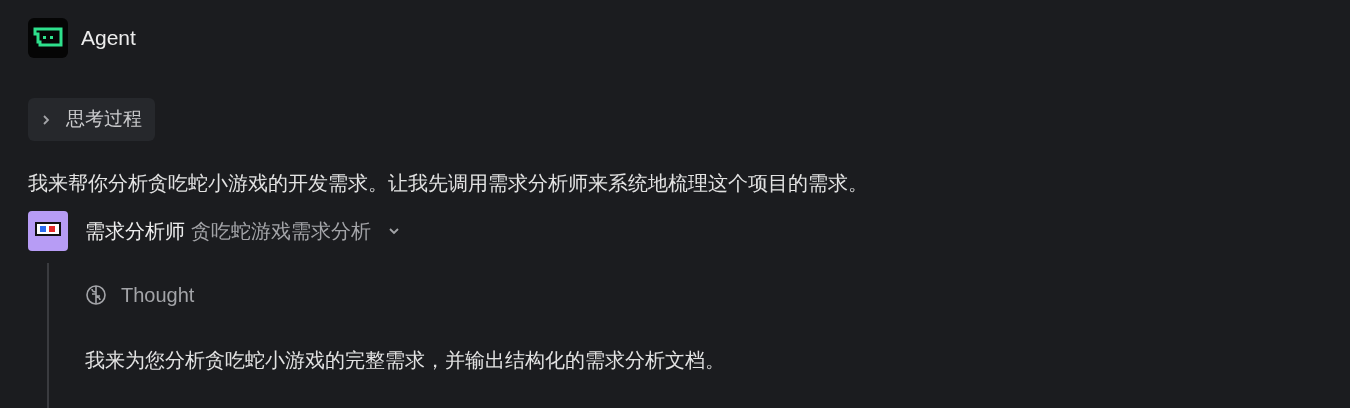  What do you see at coordinates (405, 360) in the screenshot?
I see `subagent-text: 我来为您分析贪吃蛇小游戏的完整需求，并输出结构化的需求分析文档。` at bounding box center [405, 360].